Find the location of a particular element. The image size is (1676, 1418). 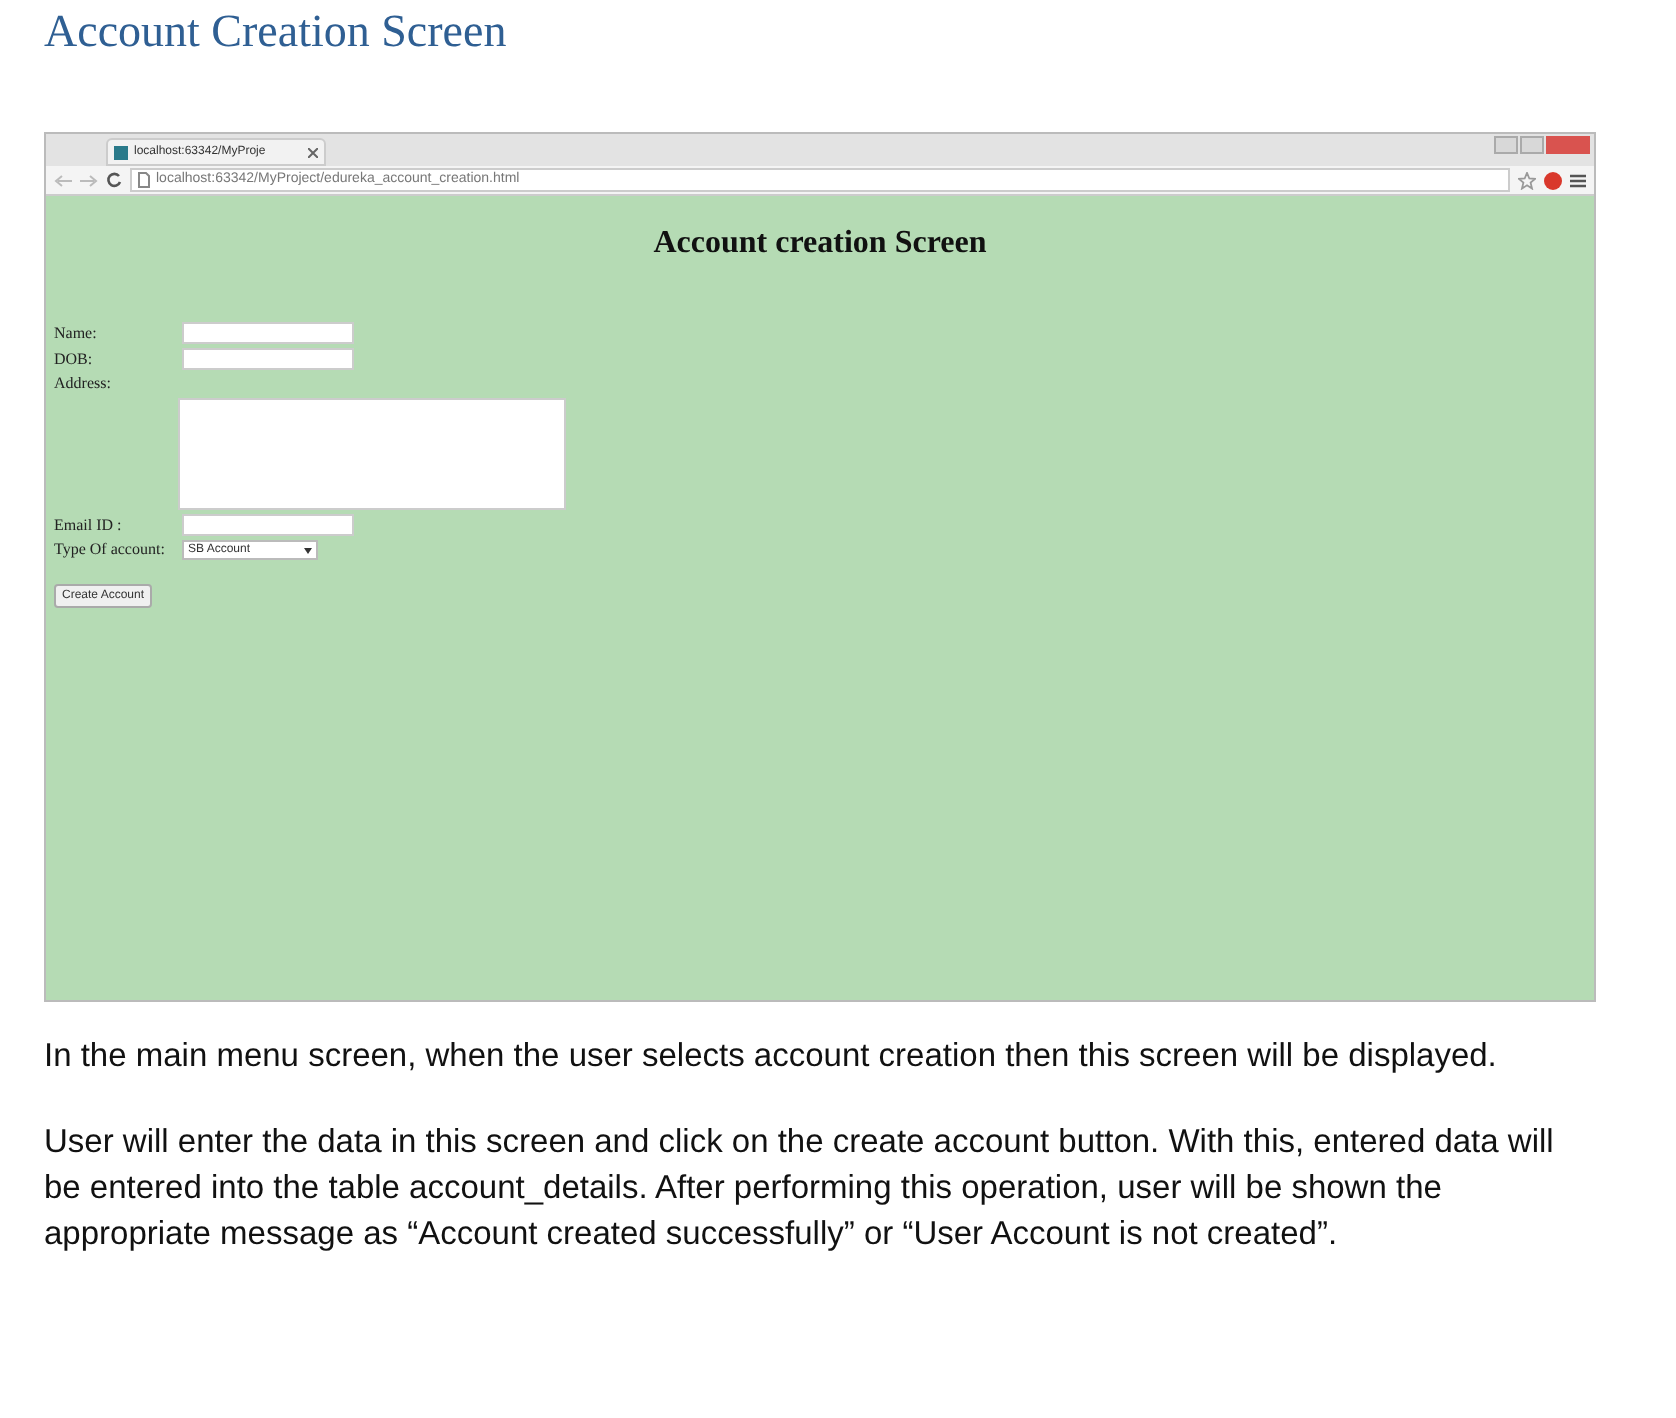

star-icon is located at coordinates (1527, 180).